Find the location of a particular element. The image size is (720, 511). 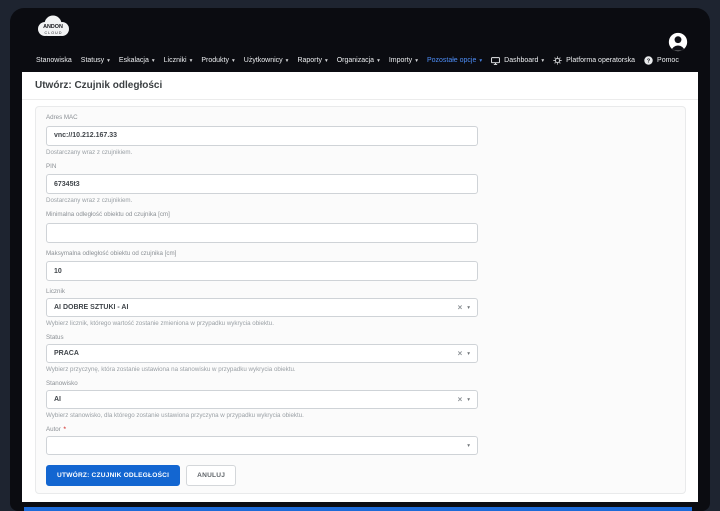

selected-value: AI DOBRE SZTUKI - AI is located at coordinates (91, 307).